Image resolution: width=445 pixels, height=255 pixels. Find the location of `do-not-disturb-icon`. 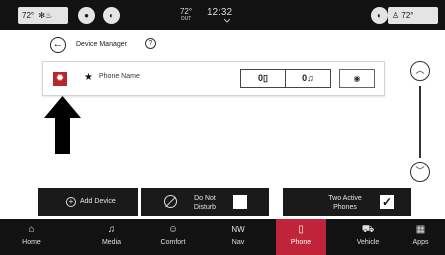

do-not-disturb-icon is located at coordinates (170, 201).